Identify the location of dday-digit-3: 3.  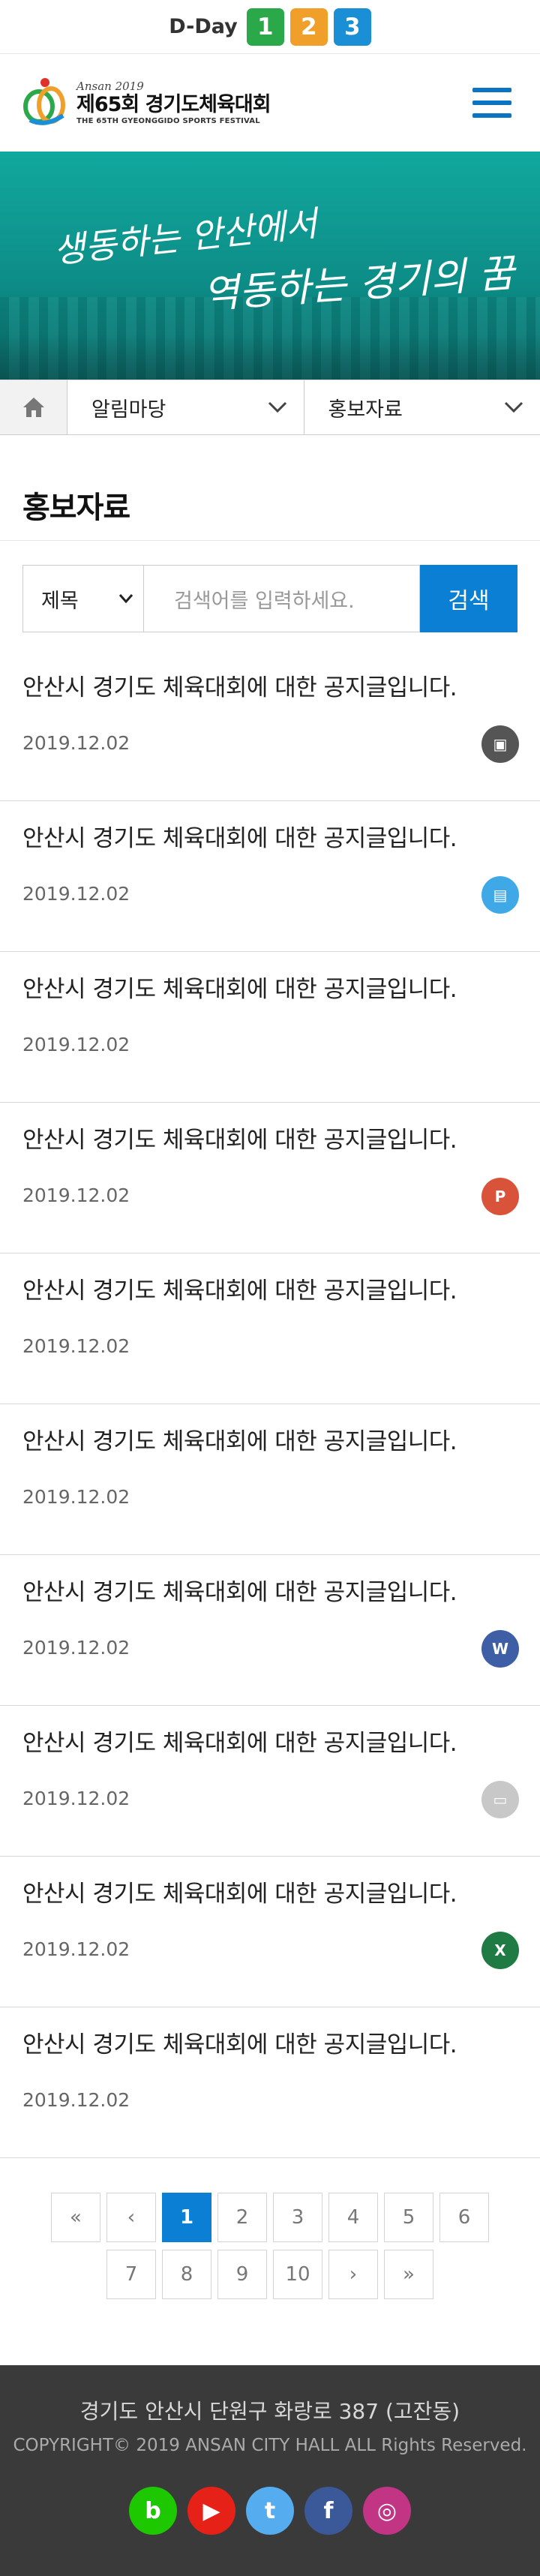
(352, 27).